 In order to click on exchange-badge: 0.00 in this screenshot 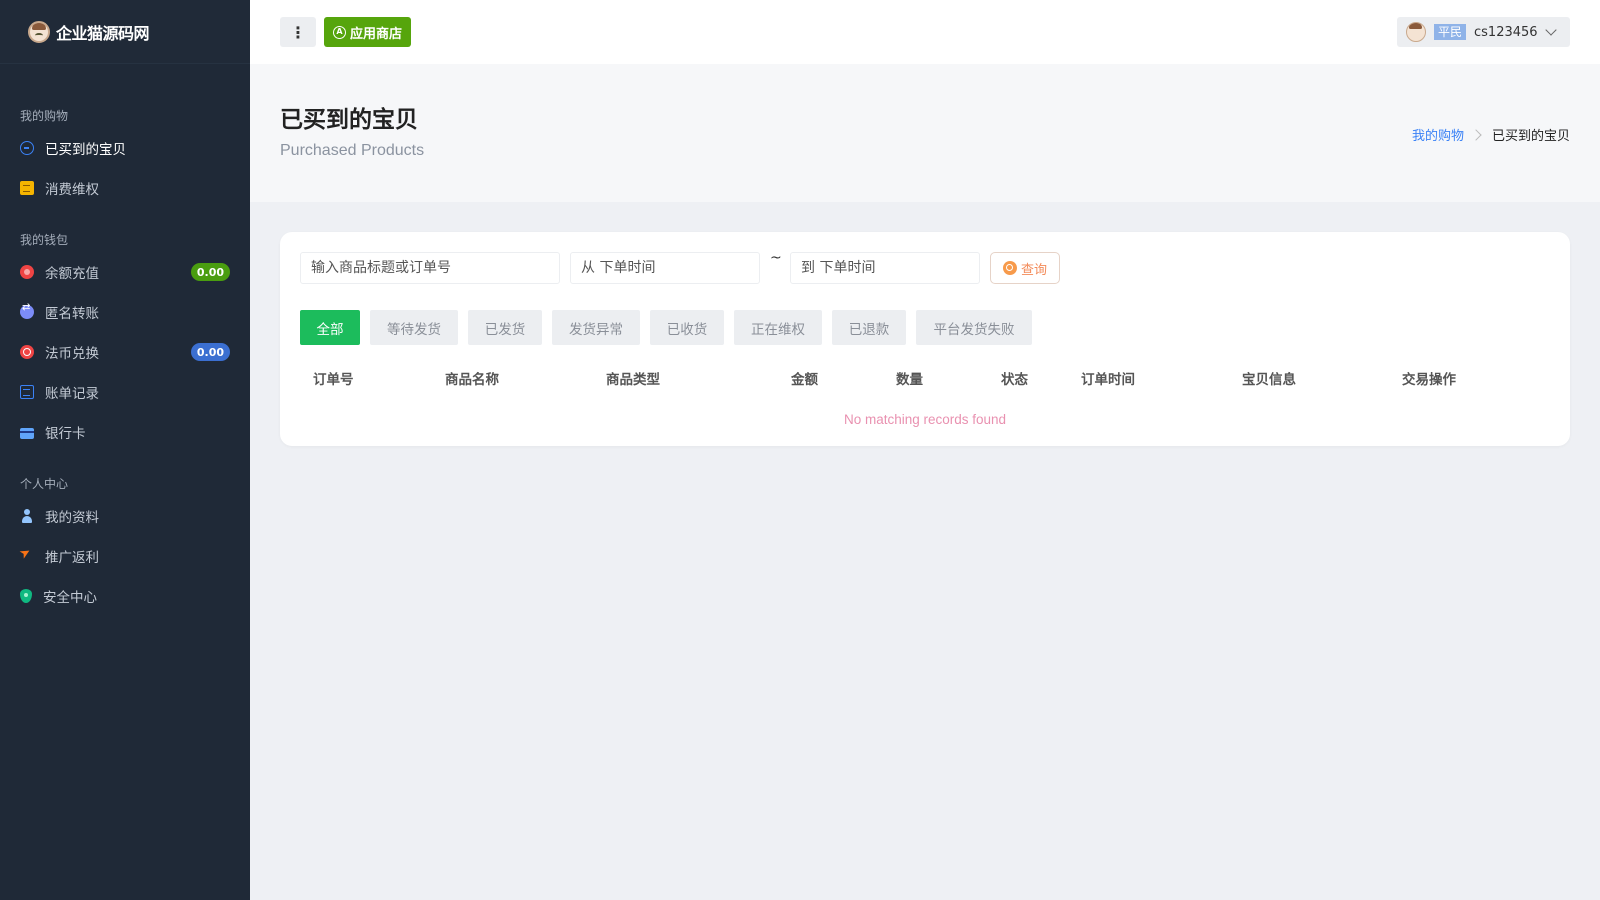, I will do `click(210, 352)`.